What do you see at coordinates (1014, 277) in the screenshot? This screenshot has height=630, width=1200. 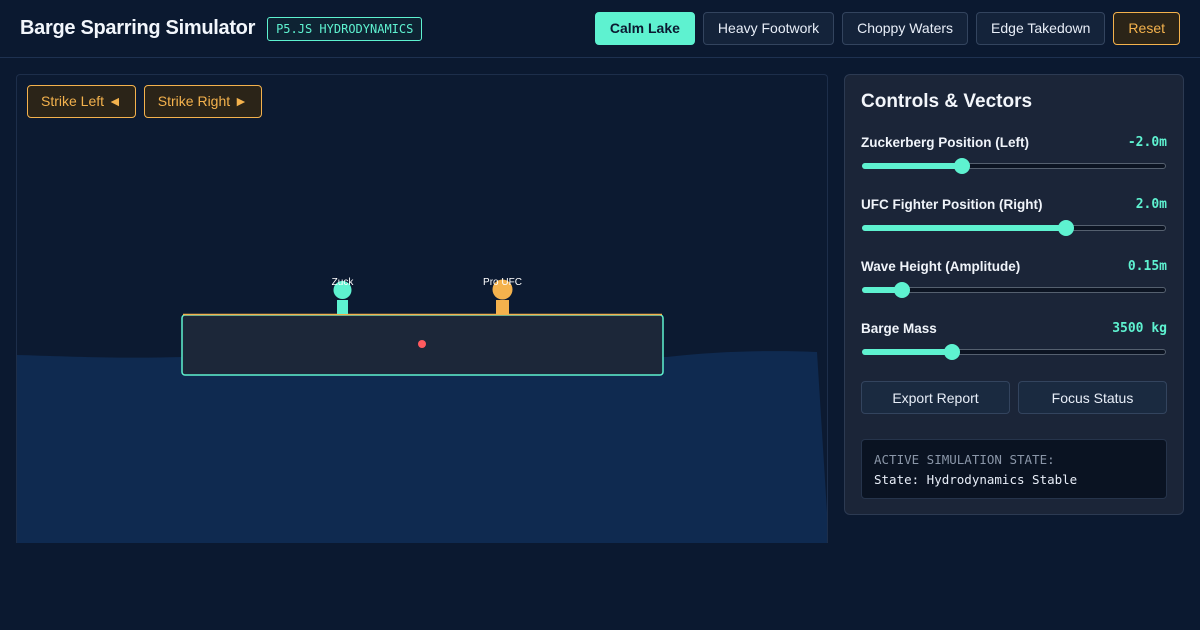 I see `wave-height-control: Wave Height (Amplitude) 0.15m` at bounding box center [1014, 277].